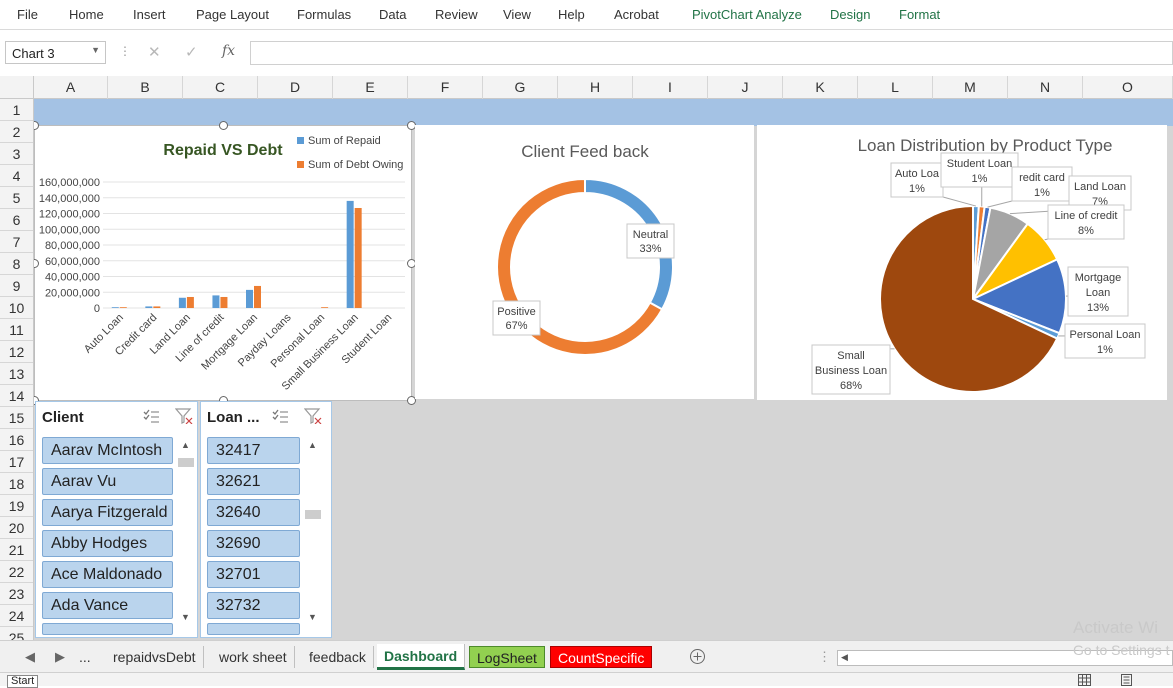  I want to click on row-header: 11, so click(16, 330).